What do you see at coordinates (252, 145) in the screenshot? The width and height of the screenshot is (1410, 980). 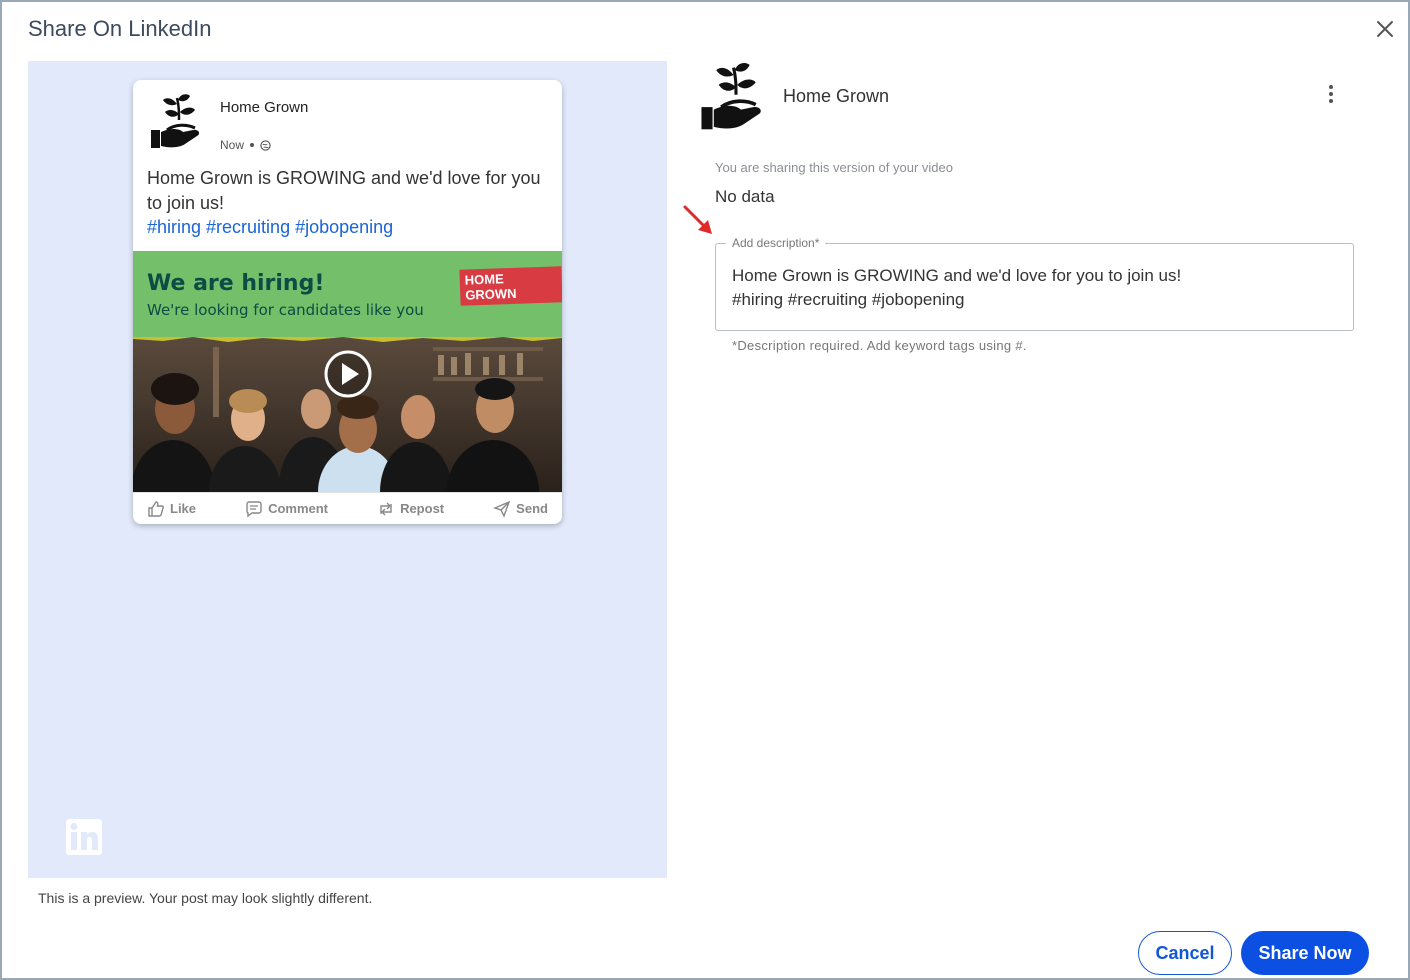 I see `separator-dot` at bounding box center [252, 145].